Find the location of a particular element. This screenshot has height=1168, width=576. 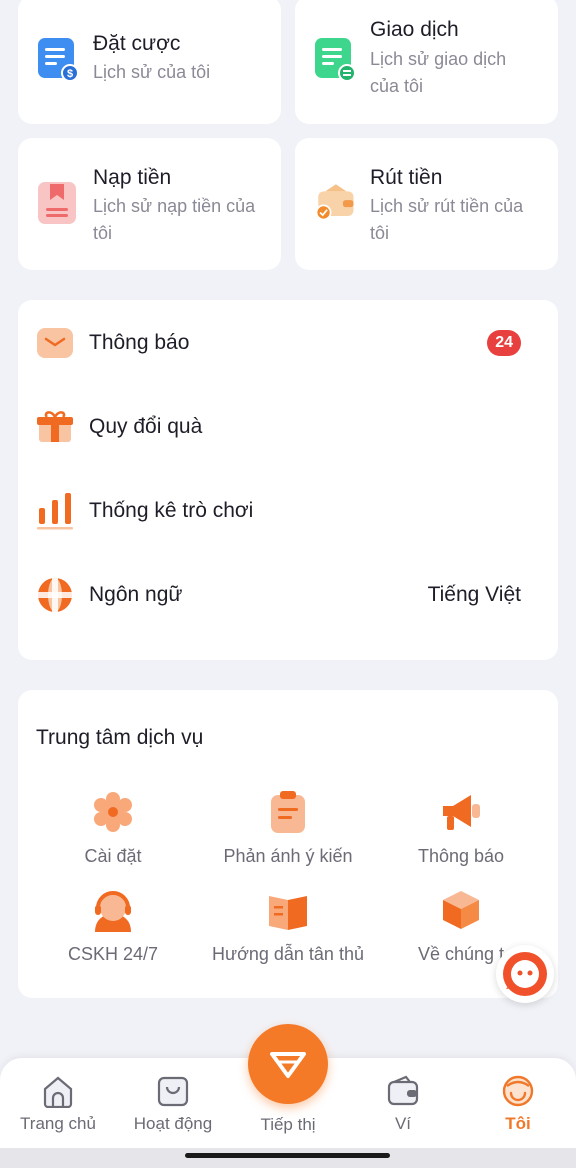

menu-item-game-stats: Thống kê trò chơi is located at coordinates (288, 510).